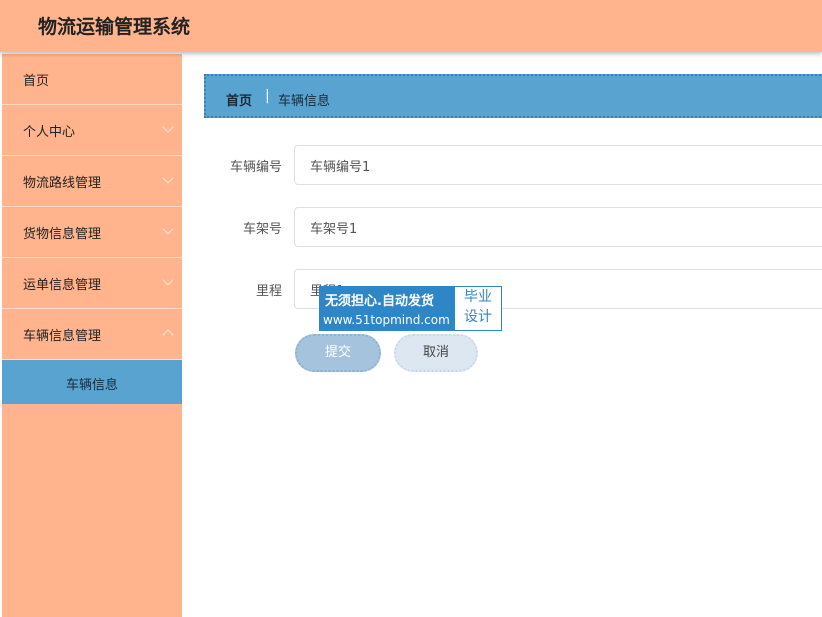 This screenshot has width=822, height=617. Describe the element at coordinates (558, 227) in the screenshot. I see `frame-no-input` at that location.